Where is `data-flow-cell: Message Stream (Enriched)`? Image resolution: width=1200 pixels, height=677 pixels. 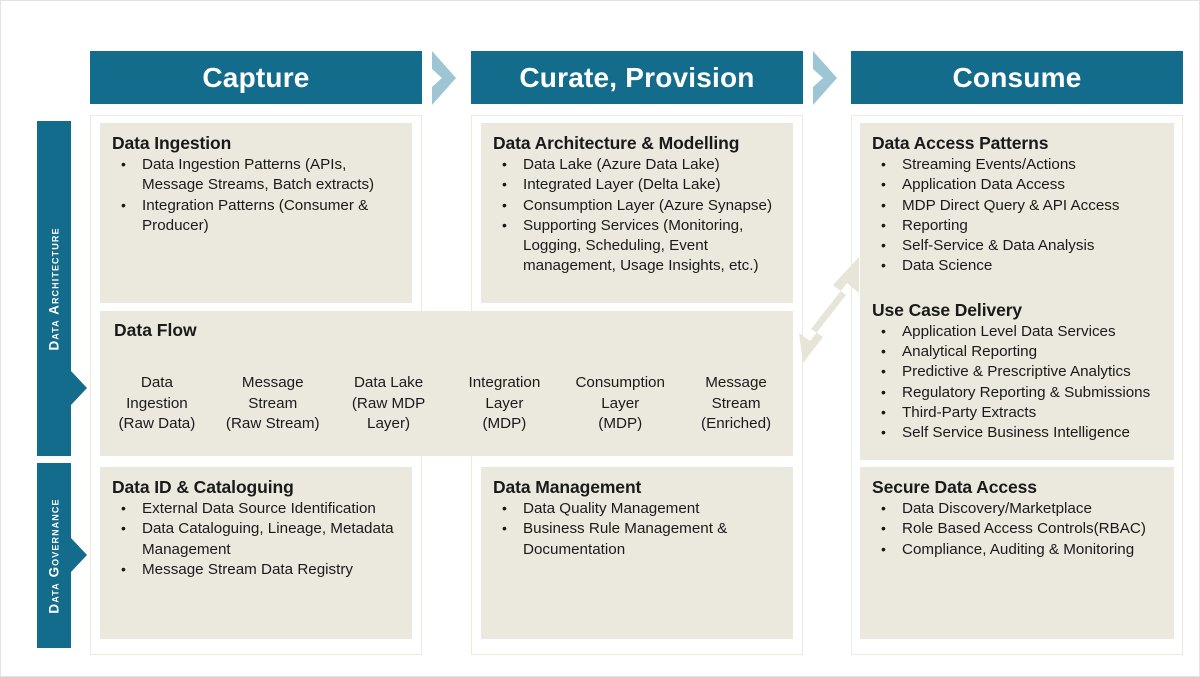
data-flow-cell: Message Stream (Enriched) is located at coordinates (736, 404).